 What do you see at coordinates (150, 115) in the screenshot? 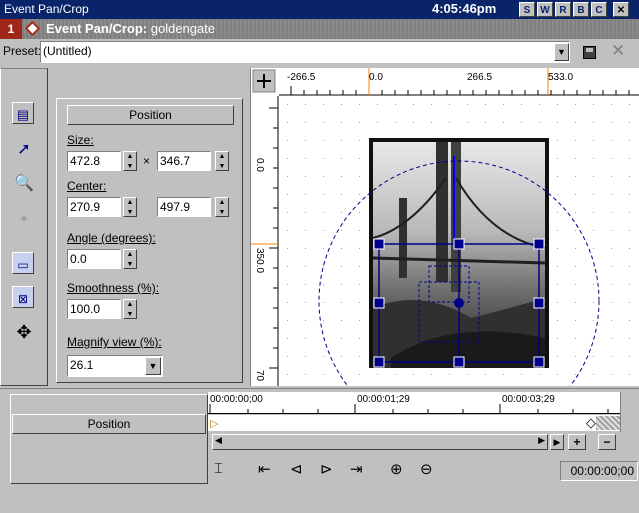
I see `section-title: Position` at bounding box center [150, 115].